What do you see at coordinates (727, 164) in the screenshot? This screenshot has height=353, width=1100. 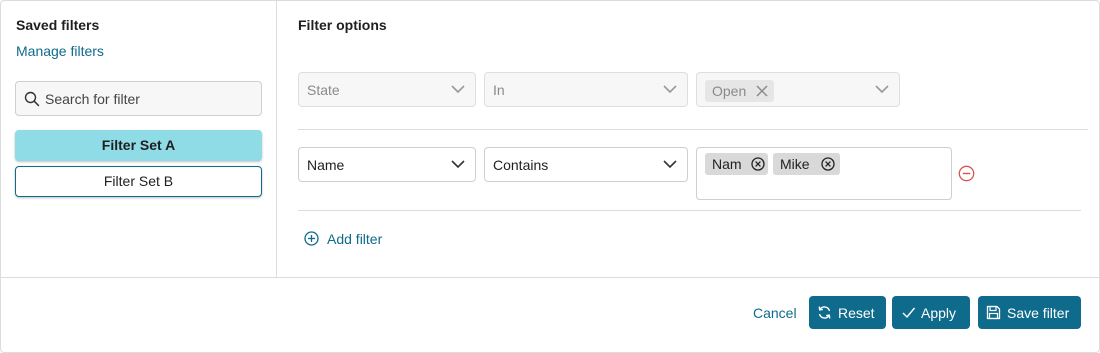 I see `chip-label: Nam` at bounding box center [727, 164].